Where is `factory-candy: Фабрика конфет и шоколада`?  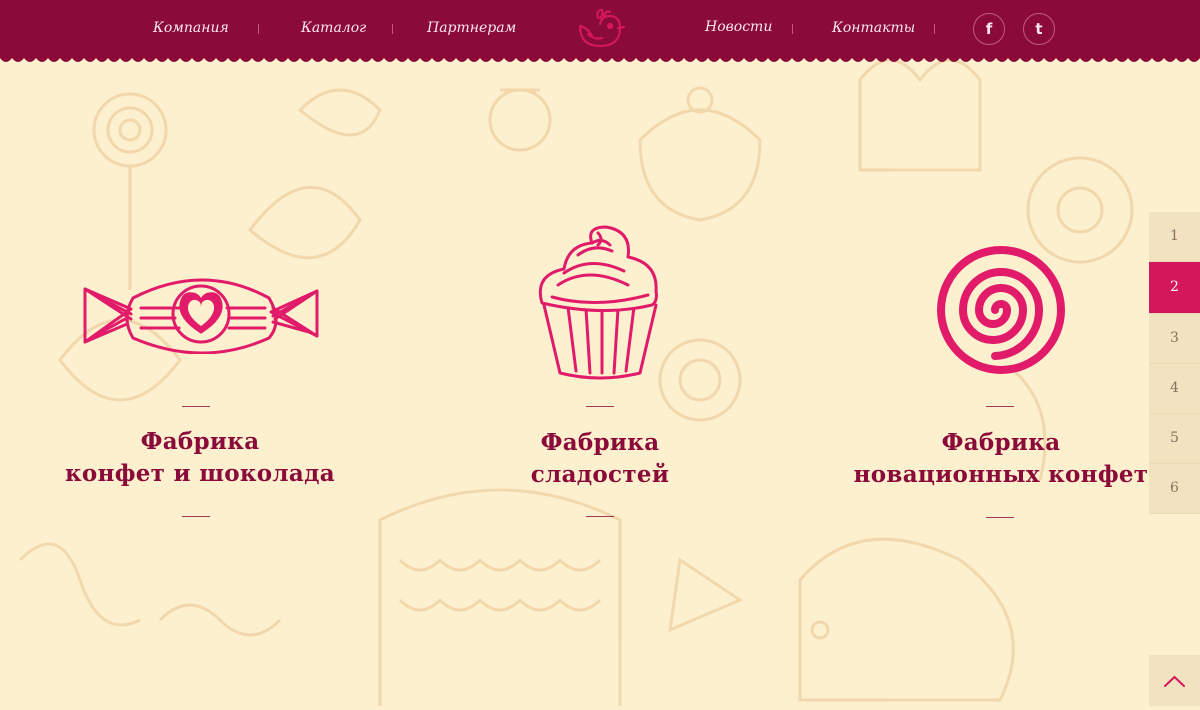 factory-candy: Фабрика конфет и шоколада is located at coordinates (200, 400).